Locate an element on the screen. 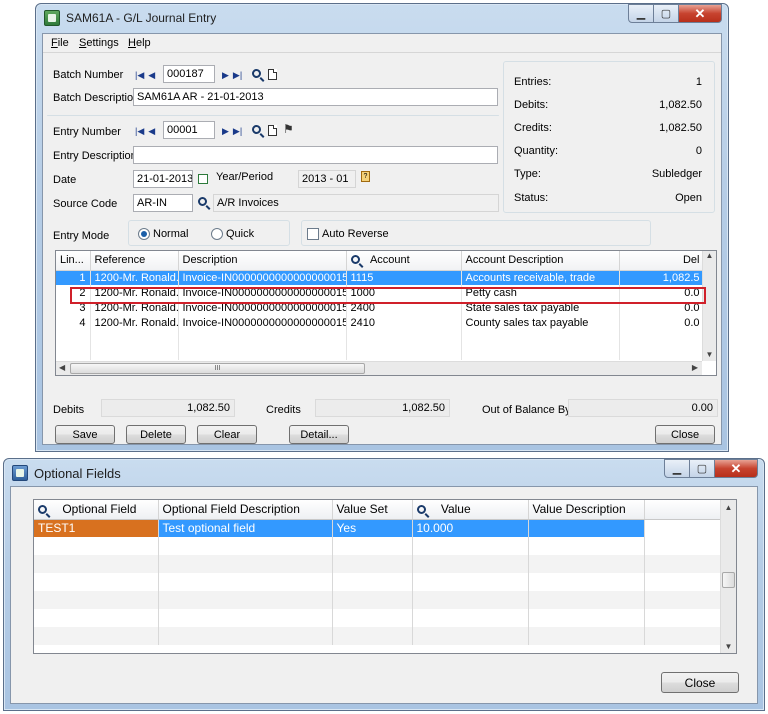 Image resolution: width=768 pixels, height=714 pixels. col-account-description: Account Description is located at coordinates (540, 261).